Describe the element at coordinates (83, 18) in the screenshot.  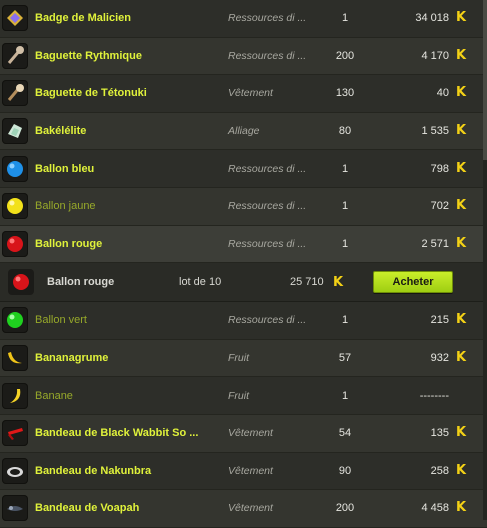
I see `item-name: Badge de Malicien` at that location.